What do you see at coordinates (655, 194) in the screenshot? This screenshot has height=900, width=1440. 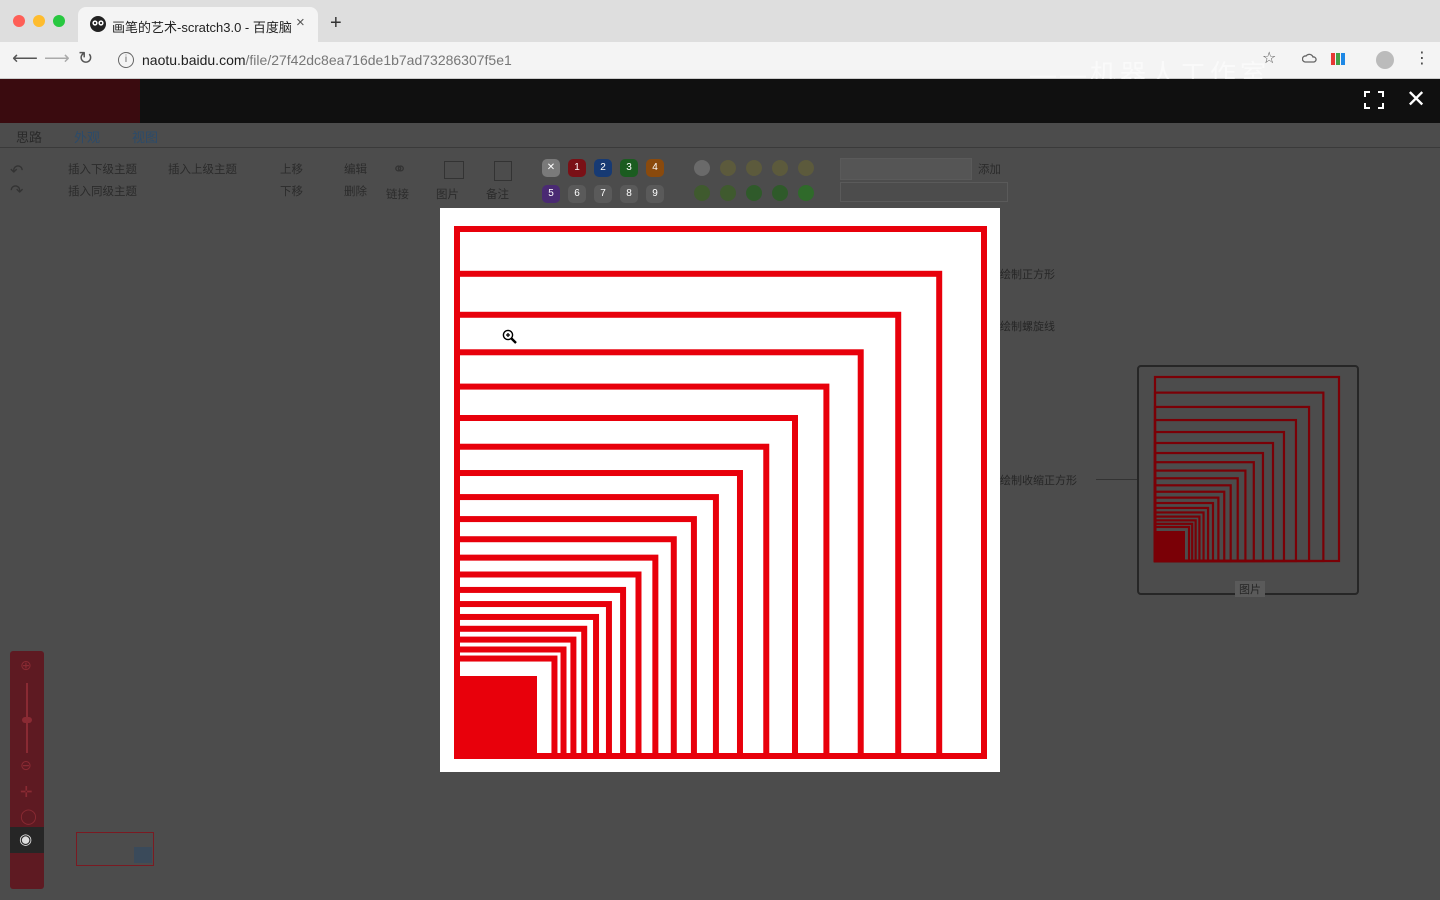 I see `priority-9-button: 9` at bounding box center [655, 194].